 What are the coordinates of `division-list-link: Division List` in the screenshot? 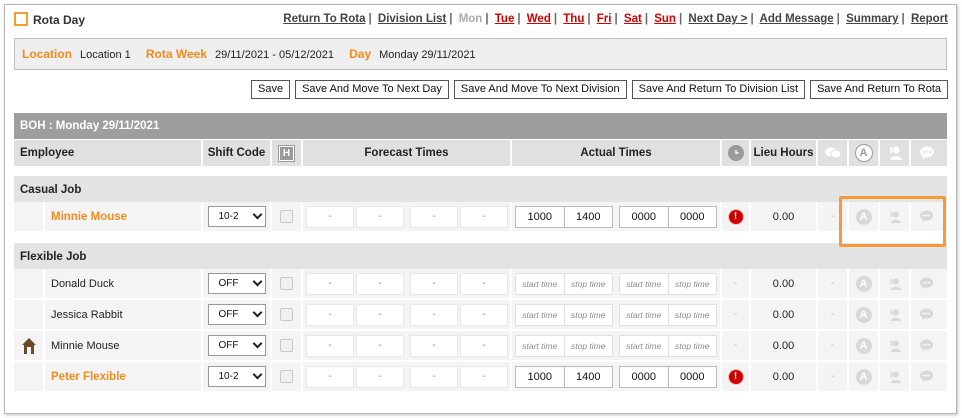 It's located at (412, 19).